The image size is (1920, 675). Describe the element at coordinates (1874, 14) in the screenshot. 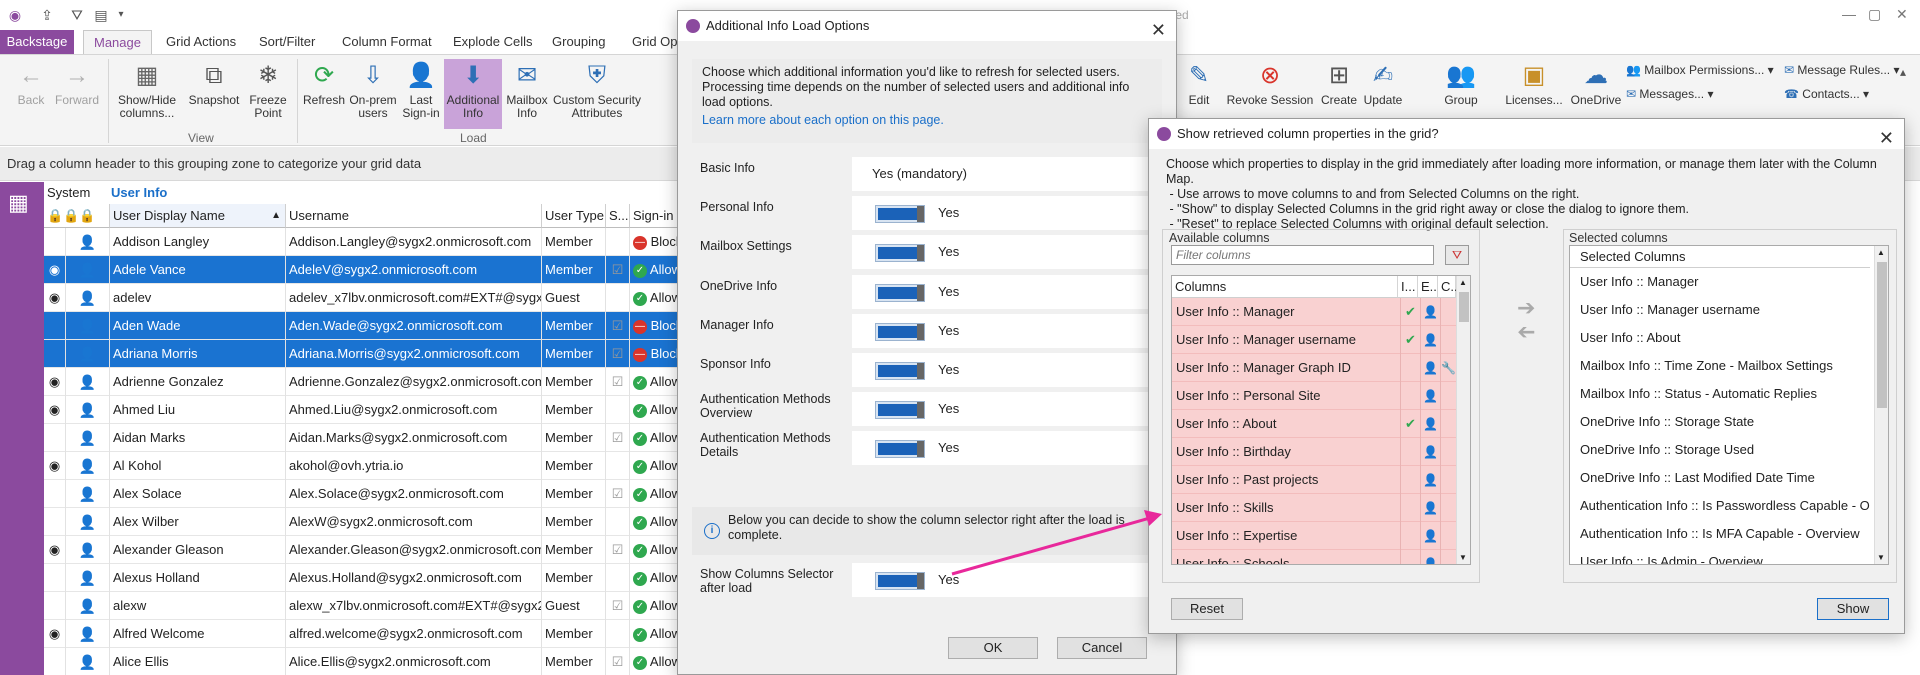

I see `maximize-button: ▢` at that location.